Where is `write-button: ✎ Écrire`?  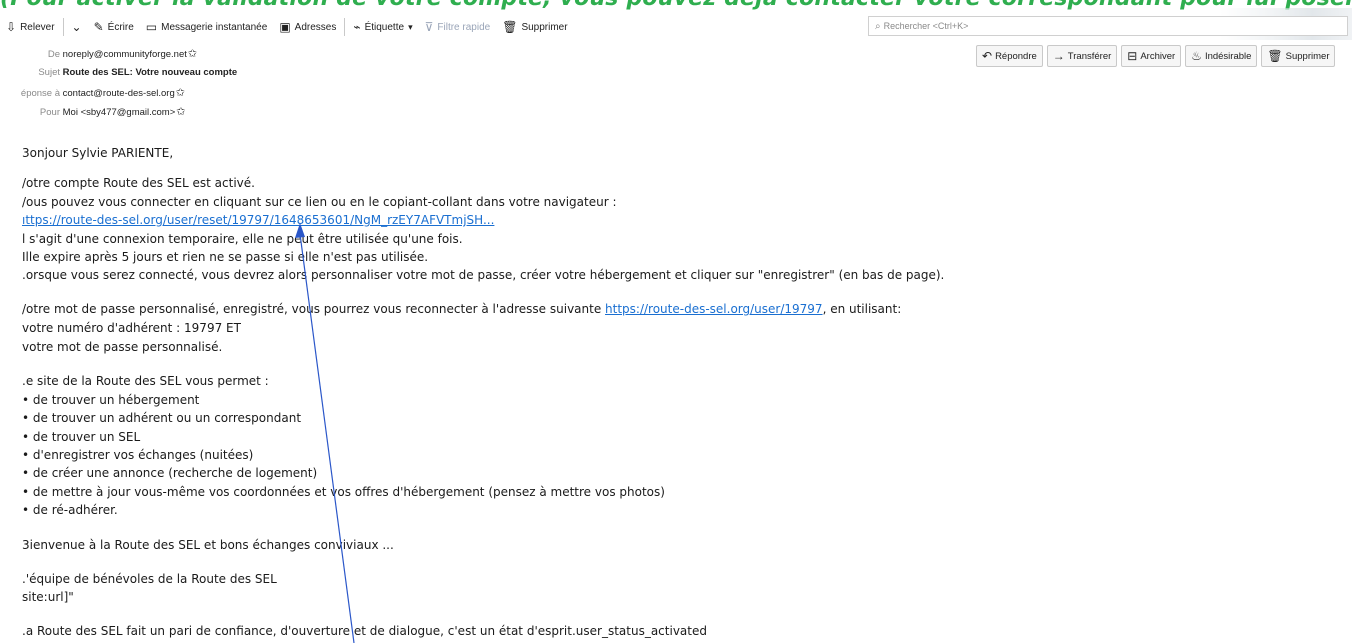
write-button: ✎ Écrire is located at coordinates (114, 27).